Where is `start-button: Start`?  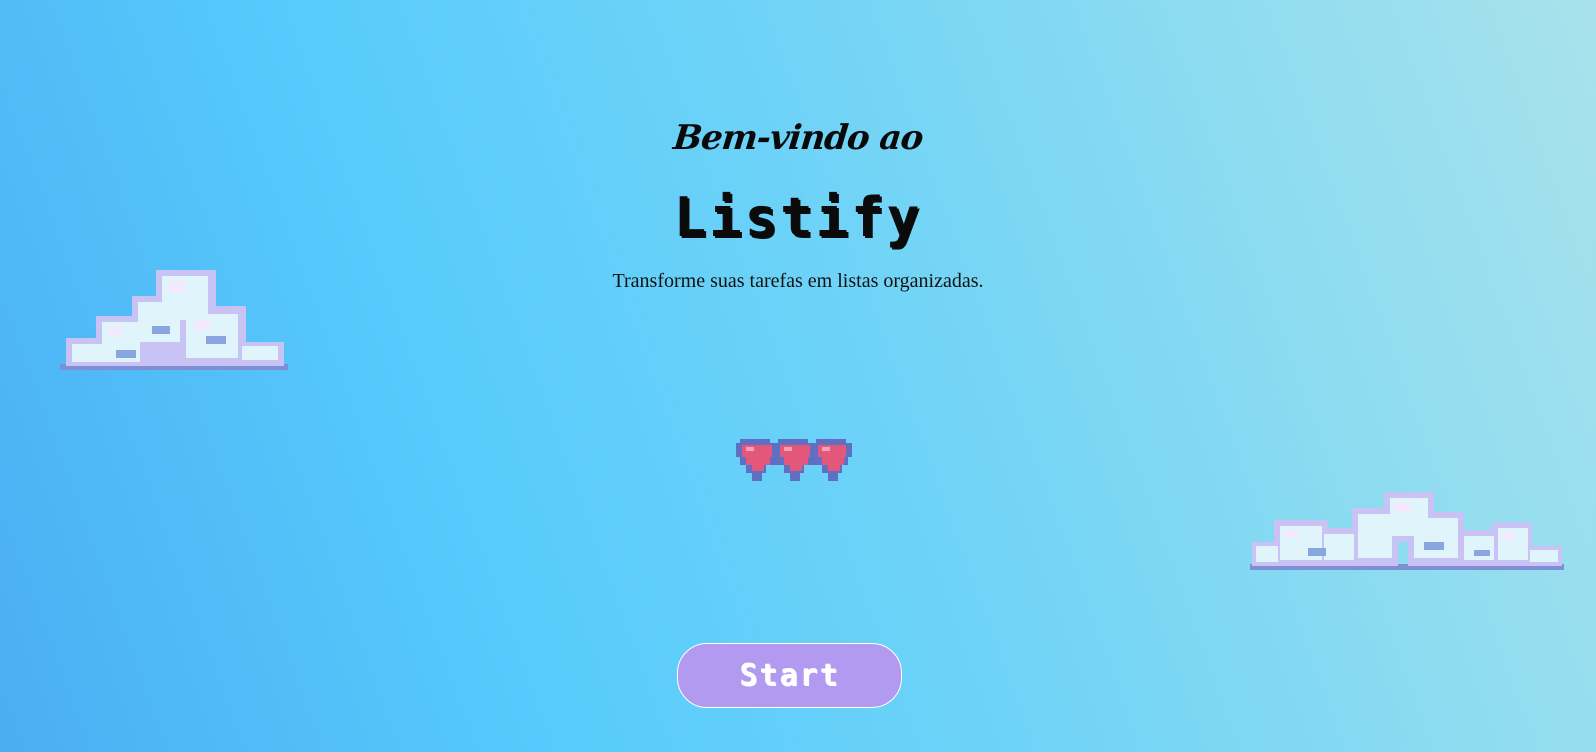 start-button: Start is located at coordinates (789, 675).